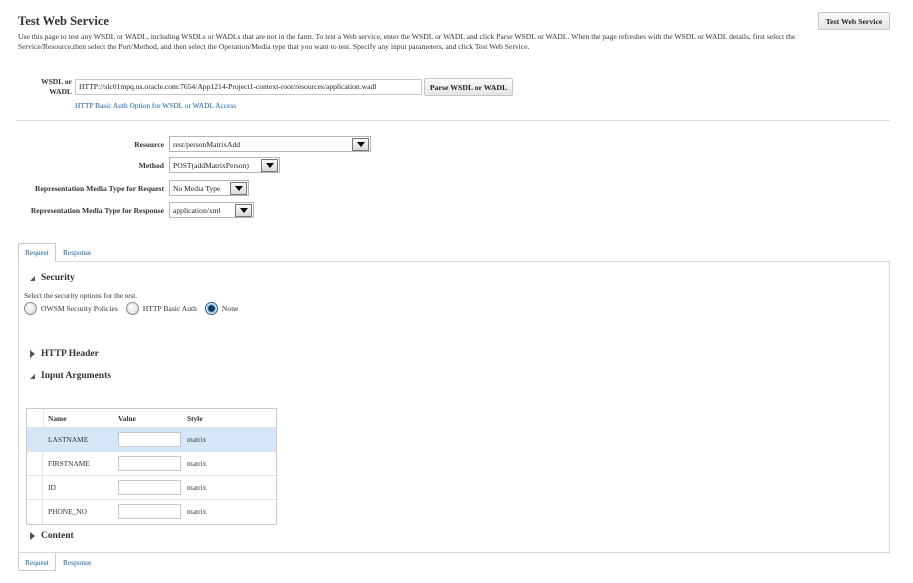  Describe the element at coordinates (63, 21) in the screenshot. I see `page-title: Test Web Service` at that location.